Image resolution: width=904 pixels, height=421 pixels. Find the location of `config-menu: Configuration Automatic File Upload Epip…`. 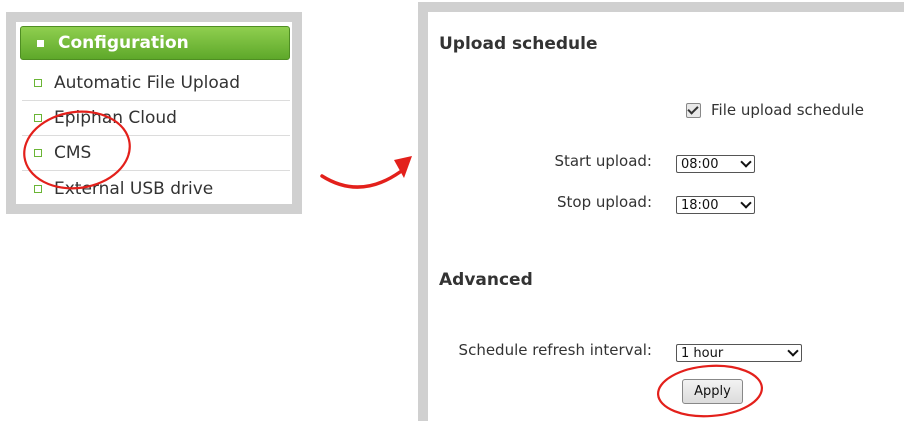

config-menu: Configuration Automatic File Upload Epip… is located at coordinates (154, 113).